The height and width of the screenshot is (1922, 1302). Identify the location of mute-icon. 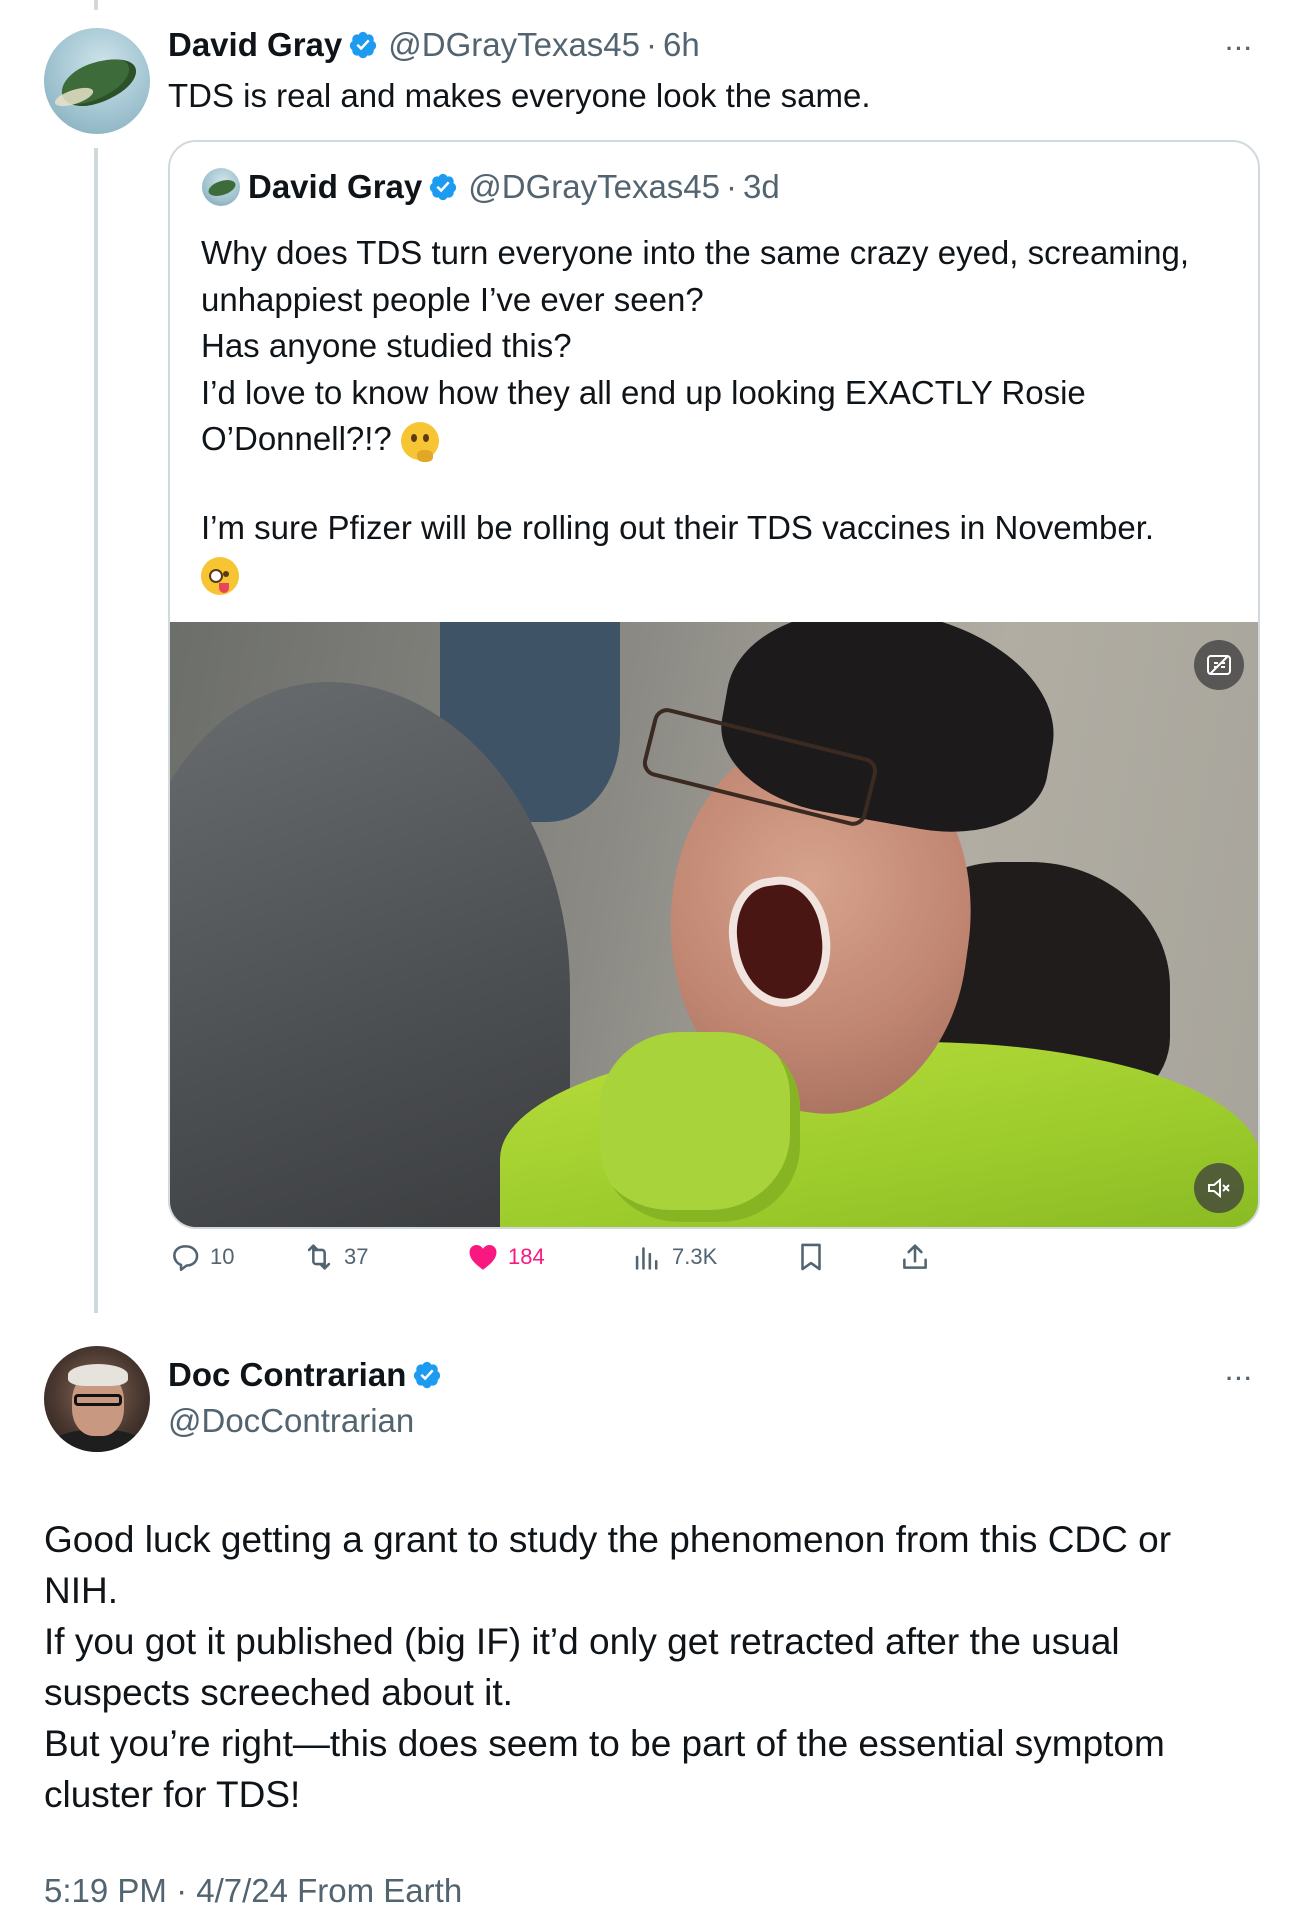
(1219, 1188).